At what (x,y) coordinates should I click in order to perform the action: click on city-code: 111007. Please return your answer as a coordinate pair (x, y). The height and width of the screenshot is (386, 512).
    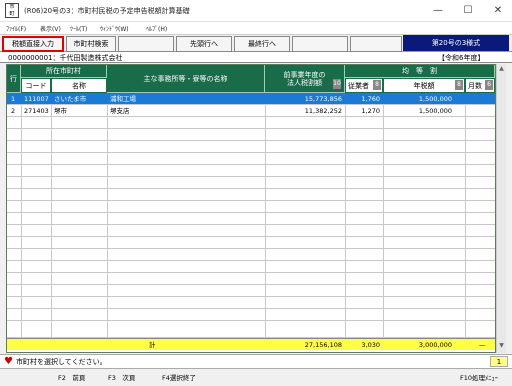
    Looking at the image, I should click on (36, 99).